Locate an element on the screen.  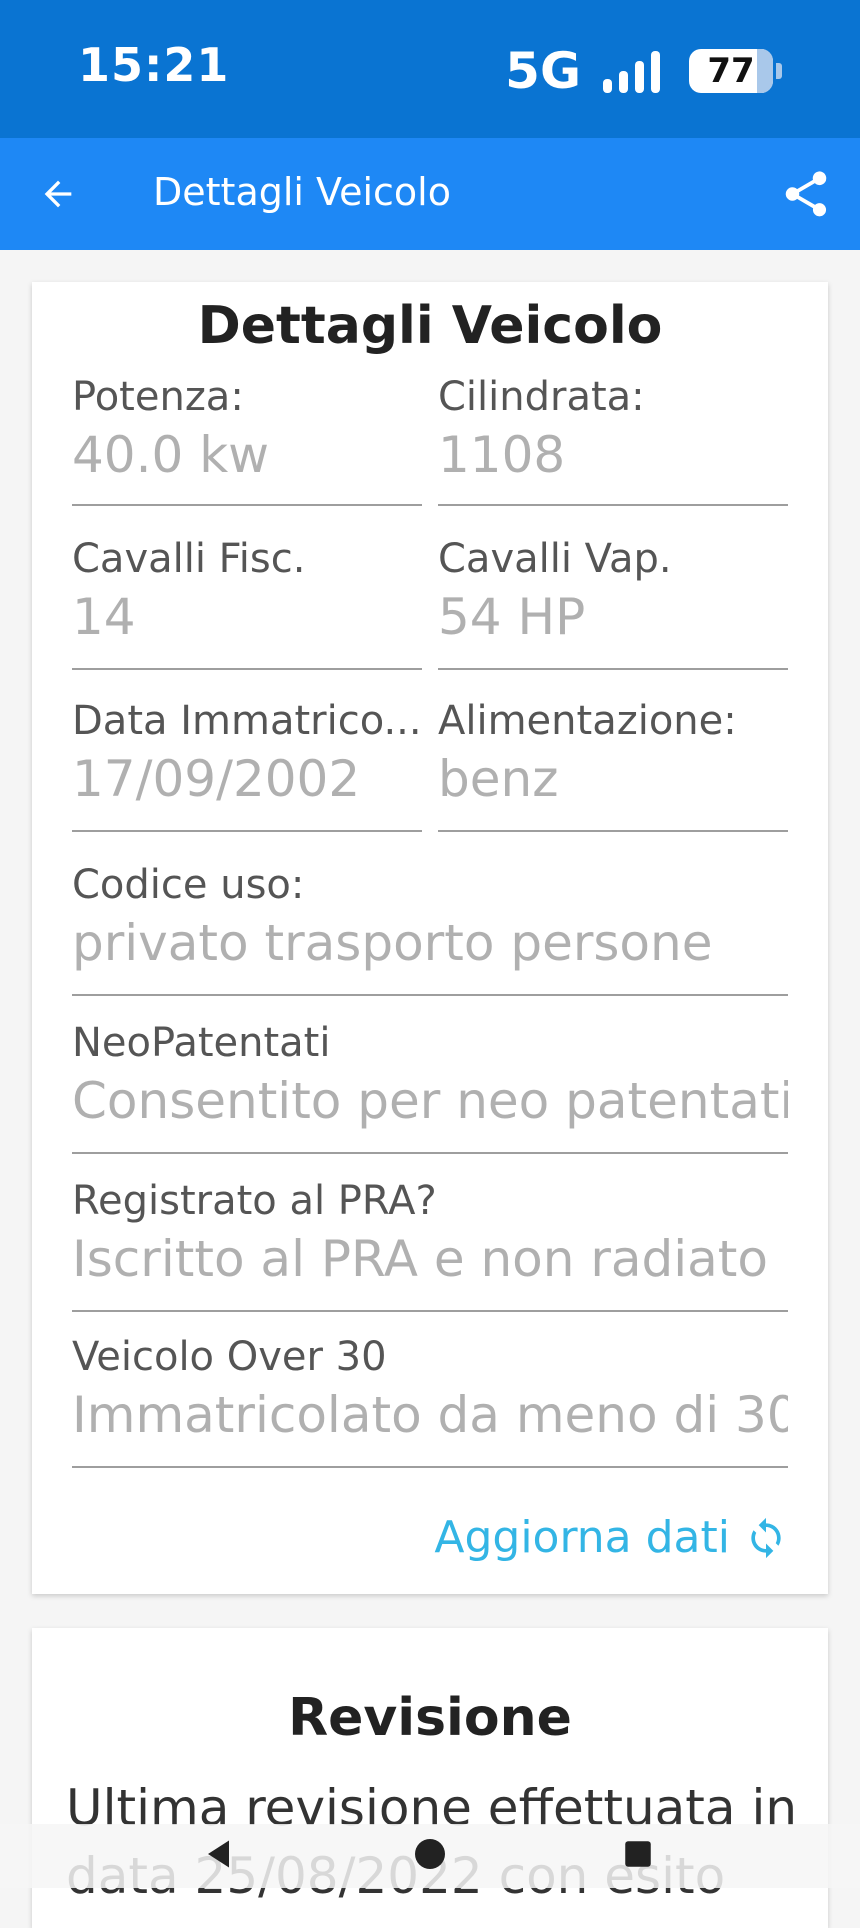
nav-home-icon is located at coordinates (430, 1854).